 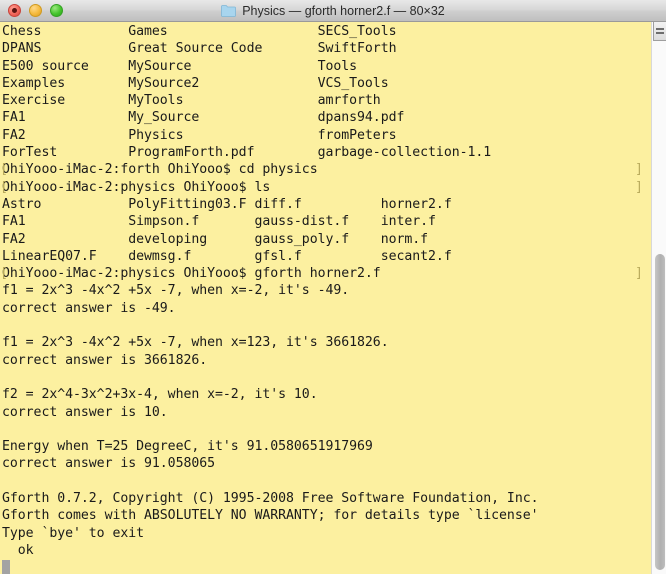 What do you see at coordinates (136, 187) in the screenshot?
I see `terminal-line-text: OhiYooo-iMac-2:physics OhiYooo$ ls` at bounding box center [136, 187].